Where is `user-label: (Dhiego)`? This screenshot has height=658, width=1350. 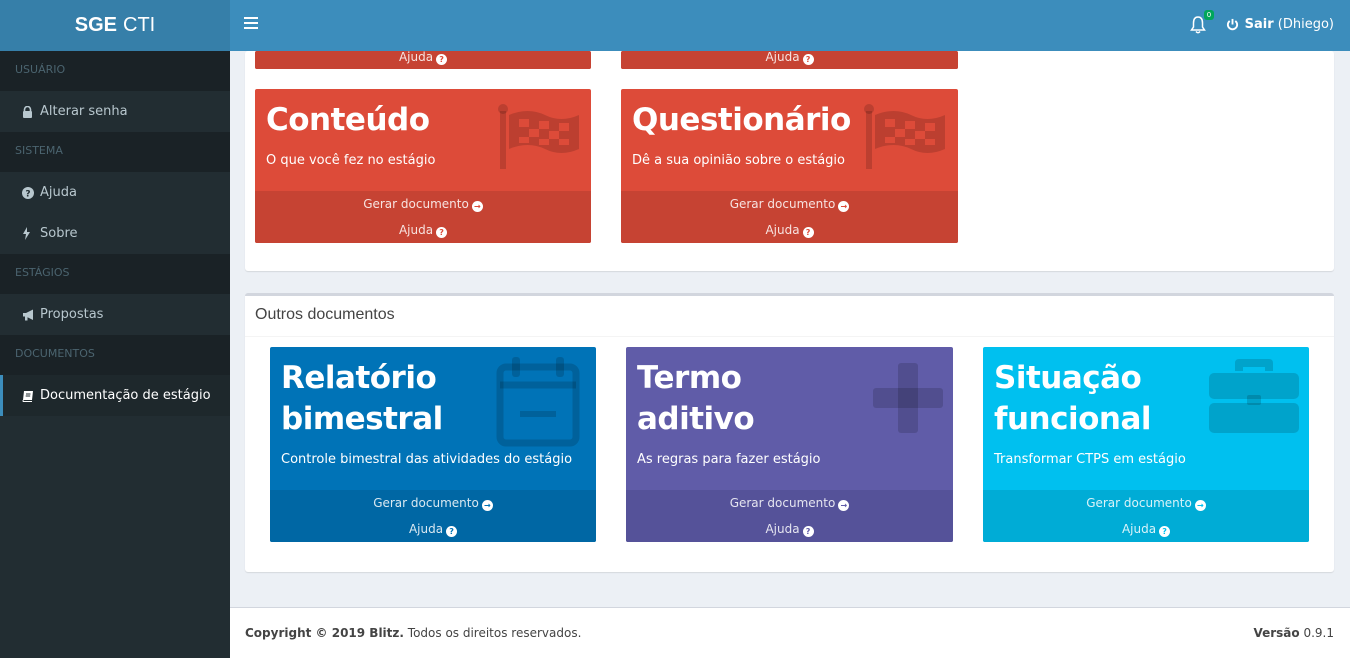
user-label: (Dhiego) is located at coordinates (1305, 24).